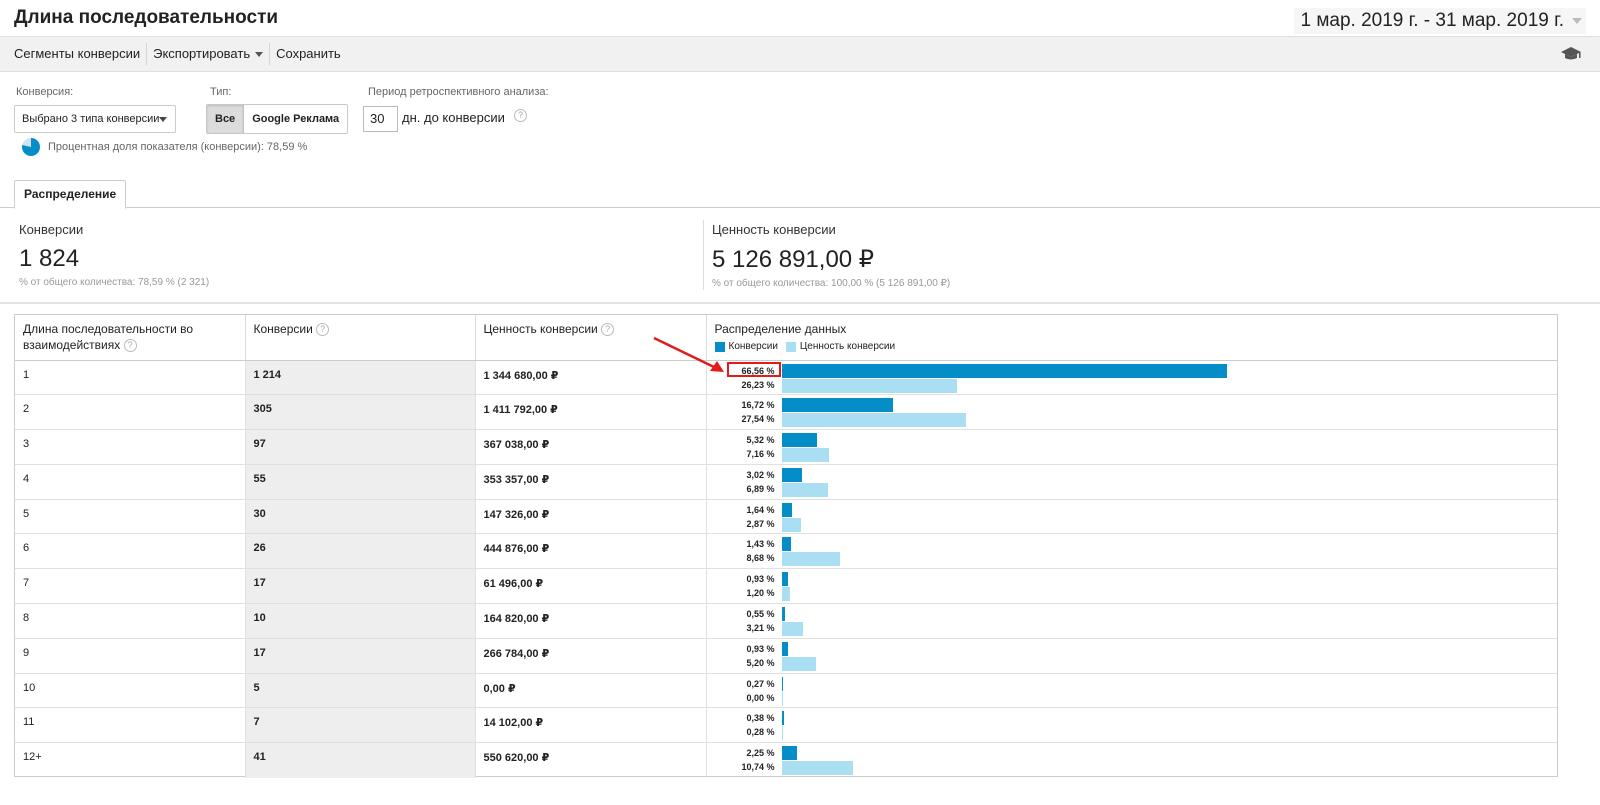  Describe the element at coordinates (760, 732) in the screenshot. I see `value-percent: 0,28 %` at that location.